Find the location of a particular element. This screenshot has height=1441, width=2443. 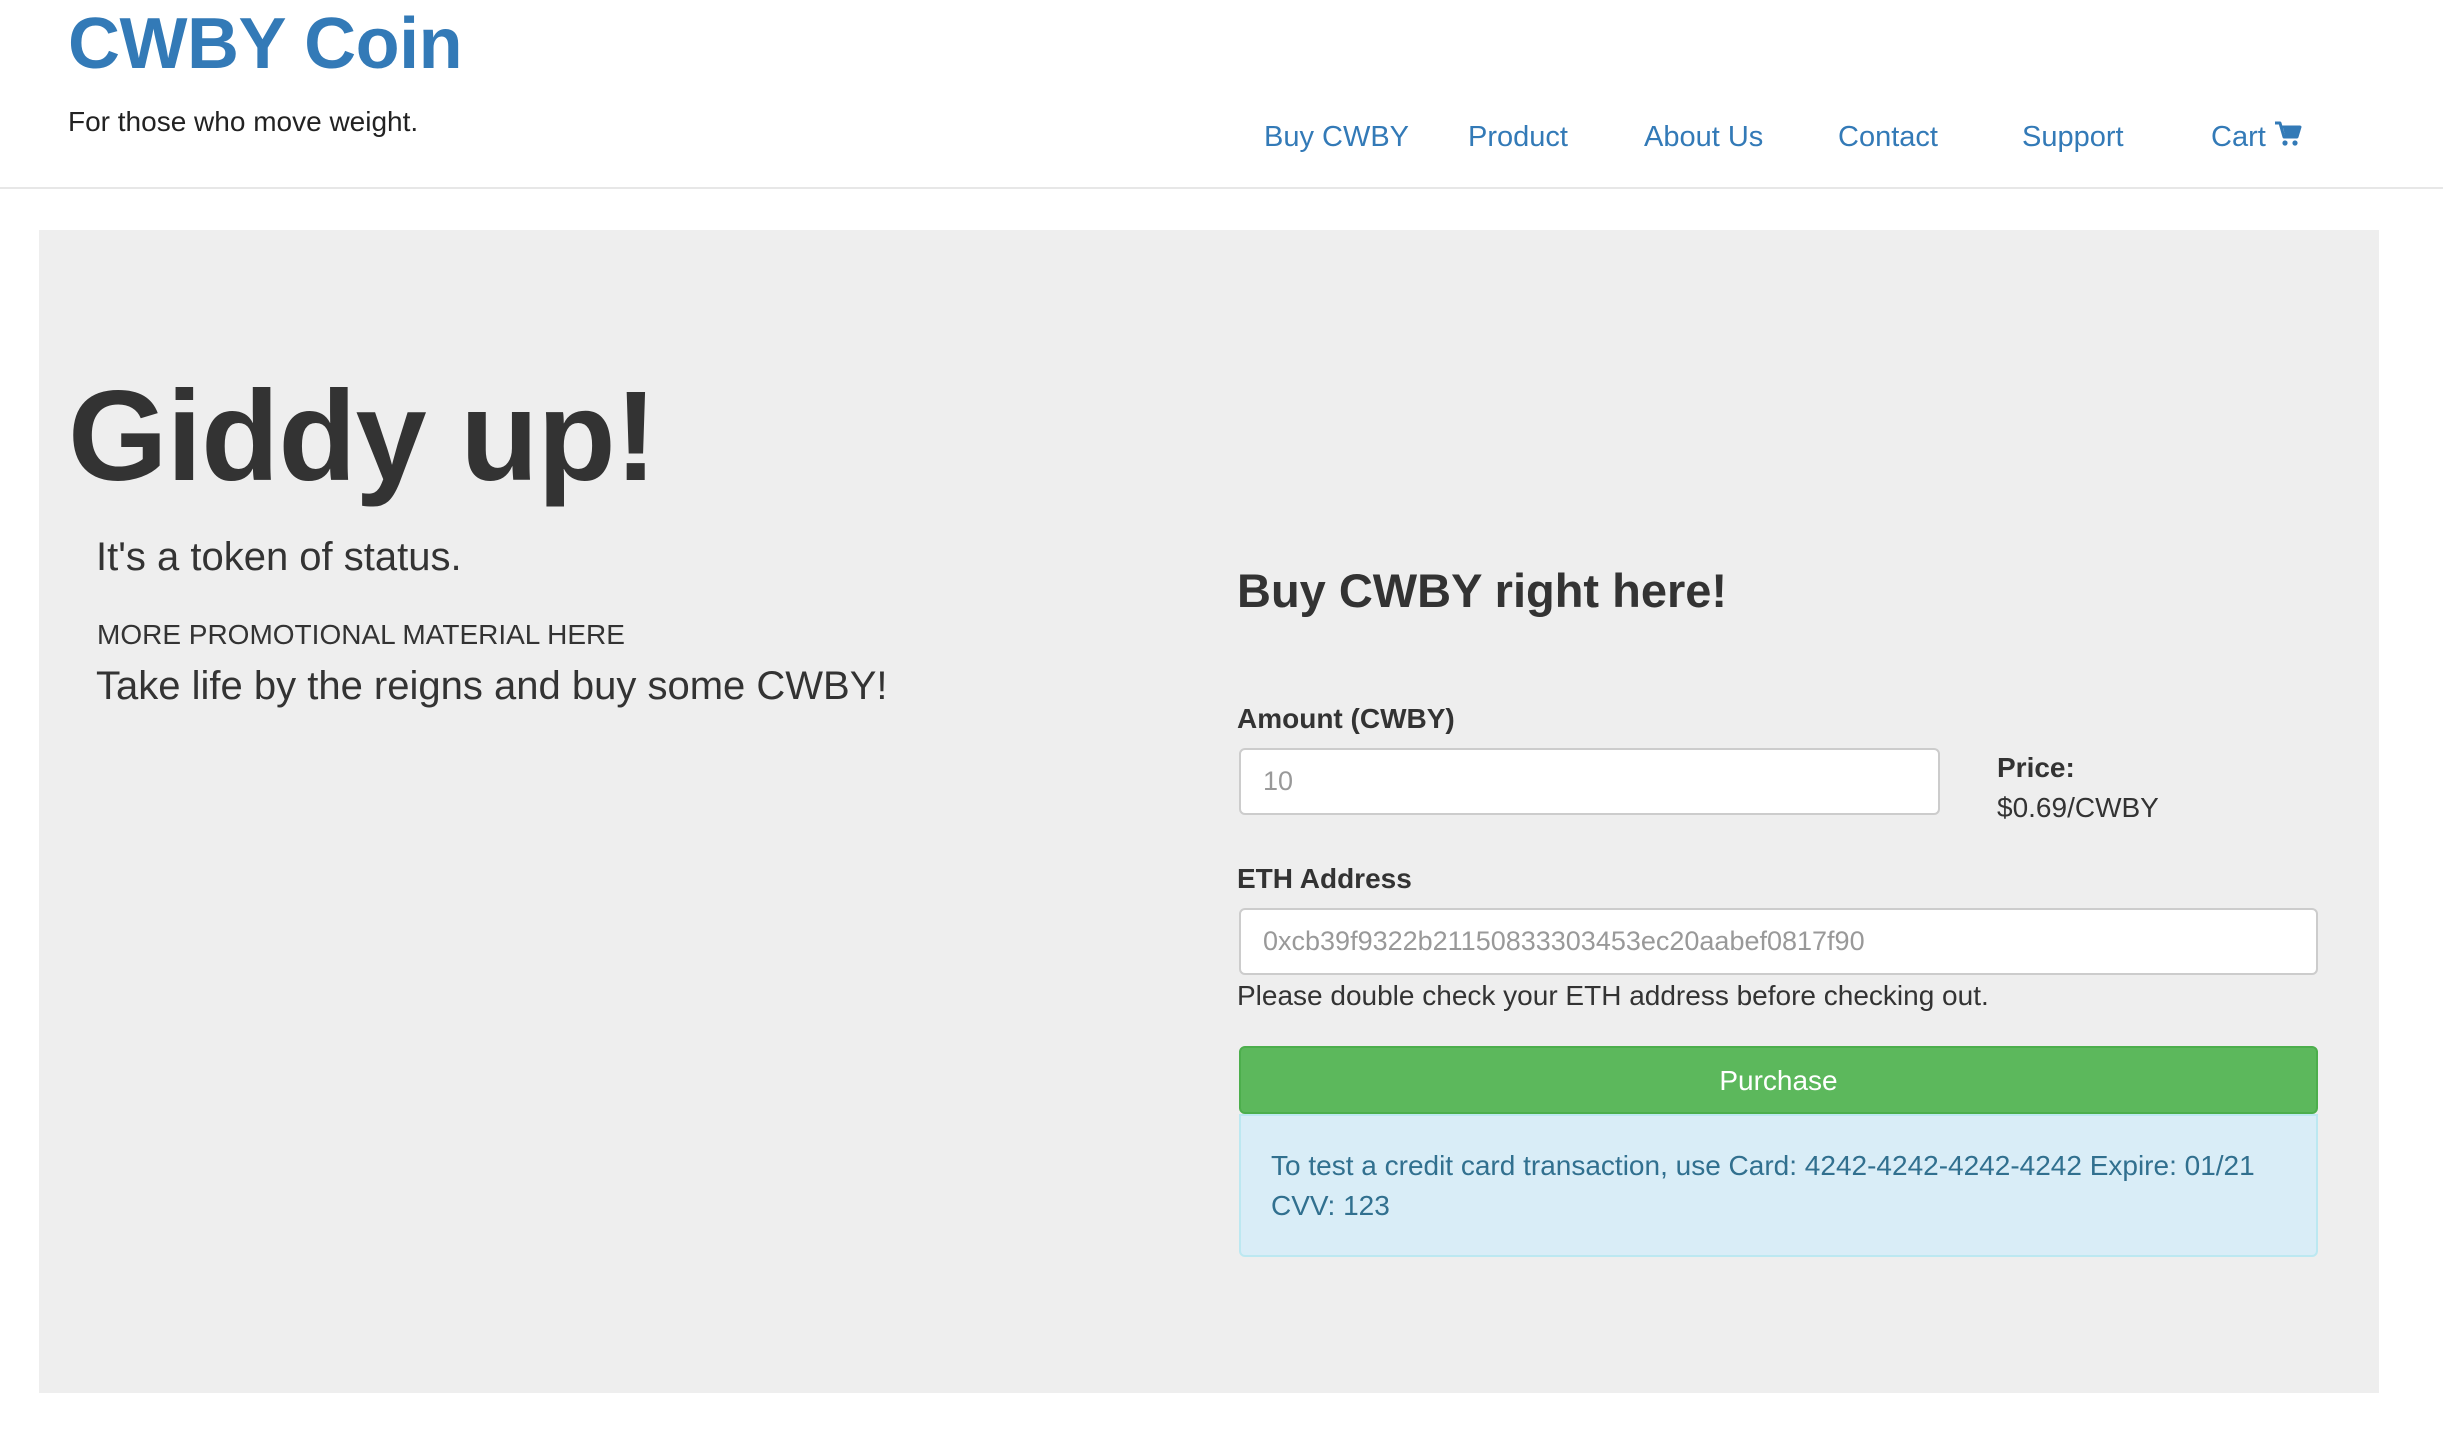

hero-title: Giddy up! is located at coordinates (362, 436).